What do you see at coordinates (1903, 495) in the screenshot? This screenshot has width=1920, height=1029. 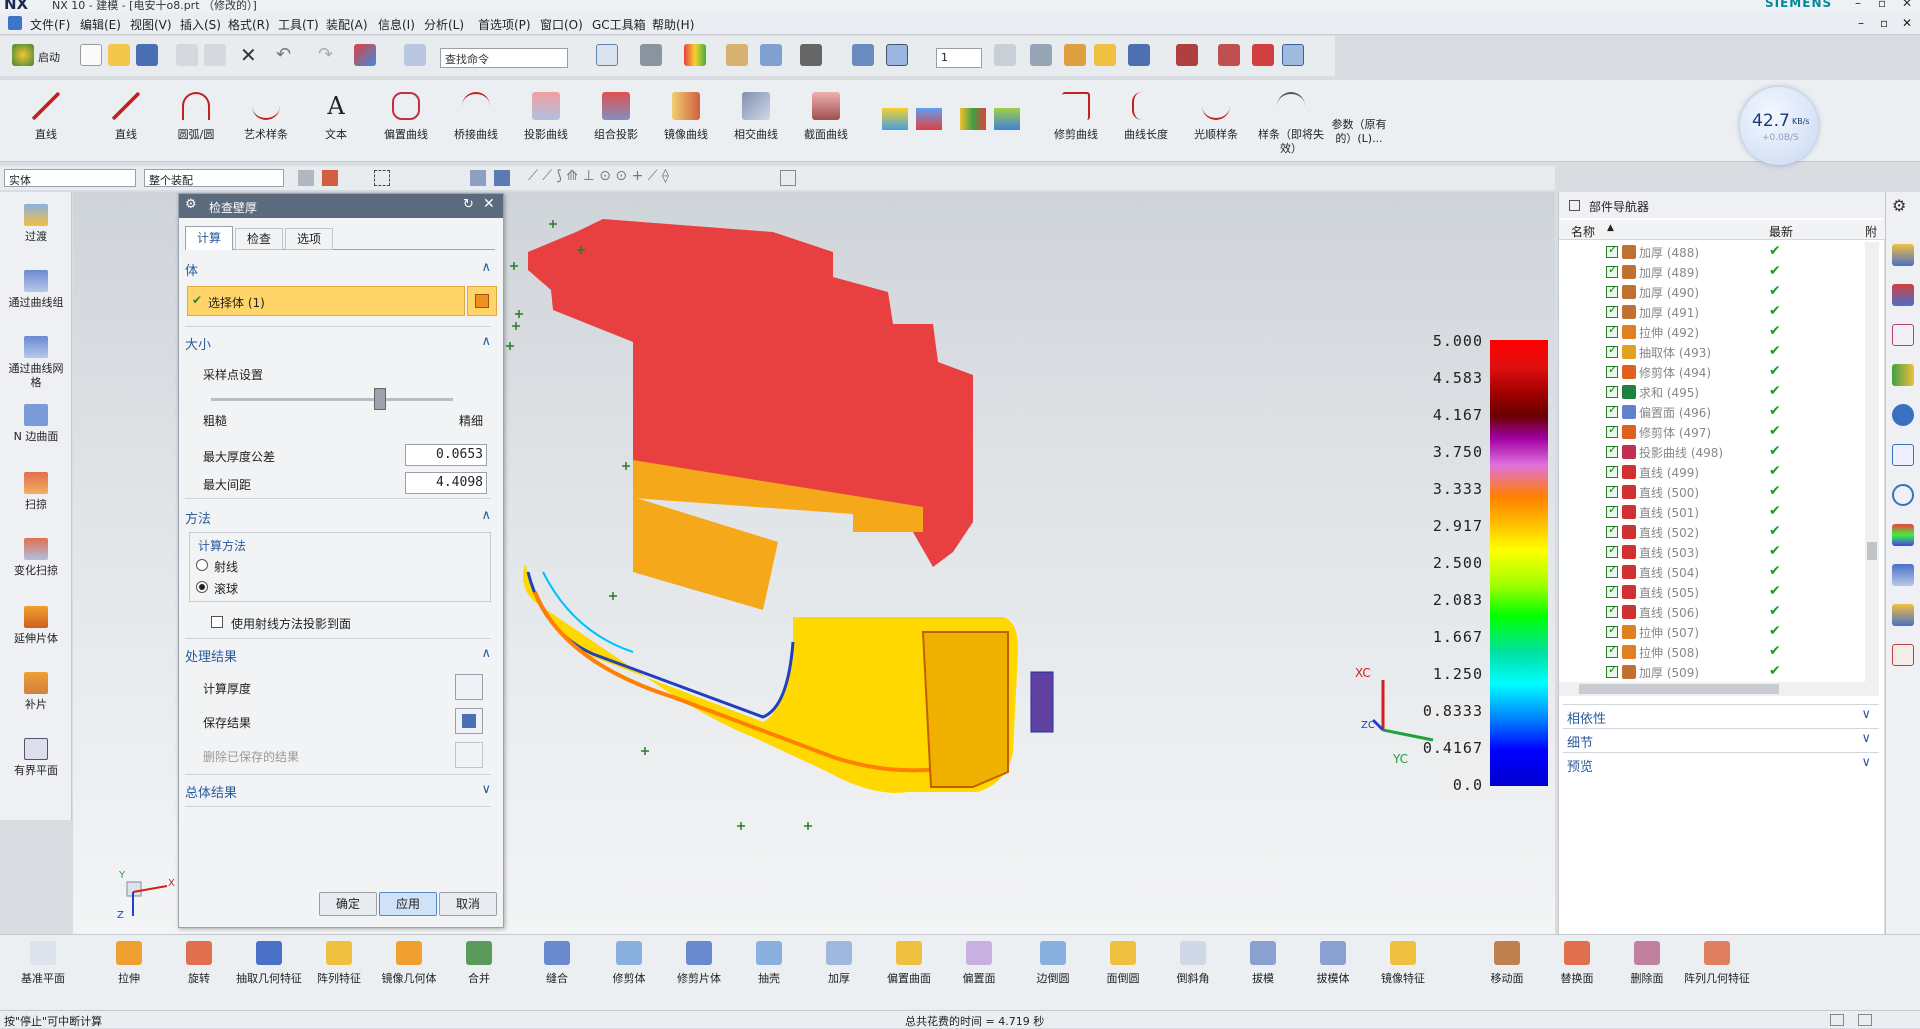 I see `history-icon` at bounding box center [1903, 495].